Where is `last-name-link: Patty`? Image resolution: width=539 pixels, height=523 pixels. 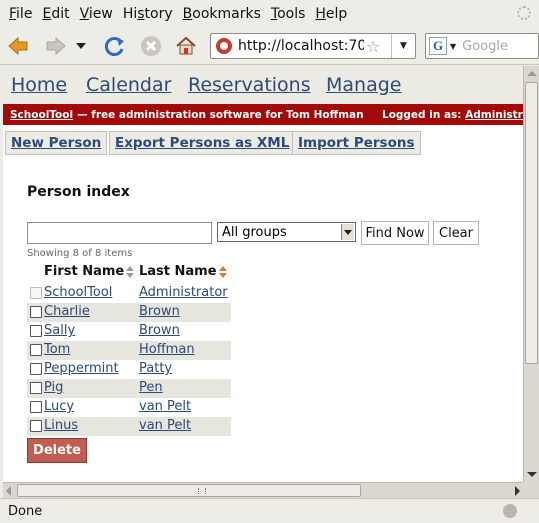 last-name-link: Patty is located at coordinates (155, 368).